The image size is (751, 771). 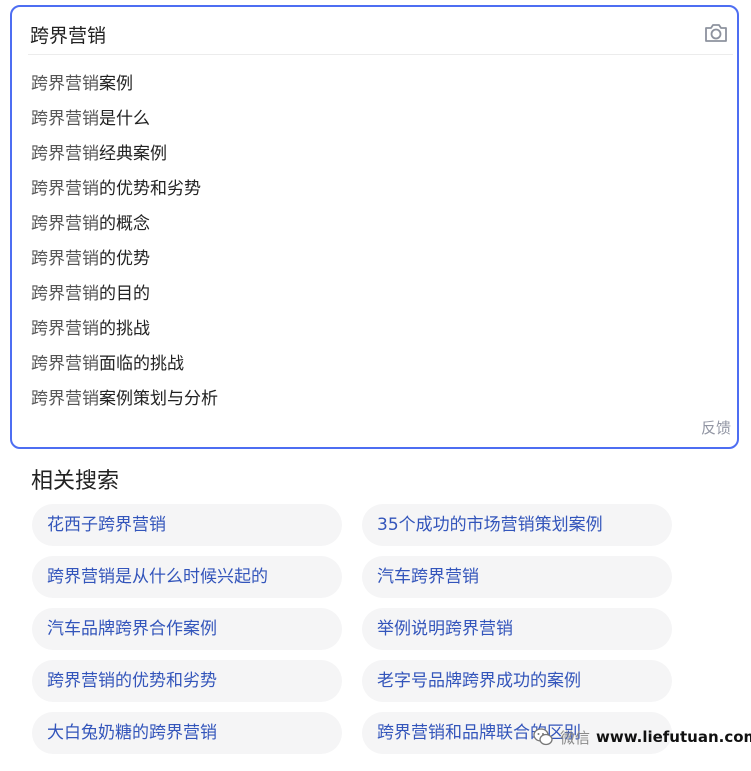 What do you see at coordinates (673, 737) in the screenshot?
I see `watermark-site: www.liefutuan.com` at bounding box center [673, 737].